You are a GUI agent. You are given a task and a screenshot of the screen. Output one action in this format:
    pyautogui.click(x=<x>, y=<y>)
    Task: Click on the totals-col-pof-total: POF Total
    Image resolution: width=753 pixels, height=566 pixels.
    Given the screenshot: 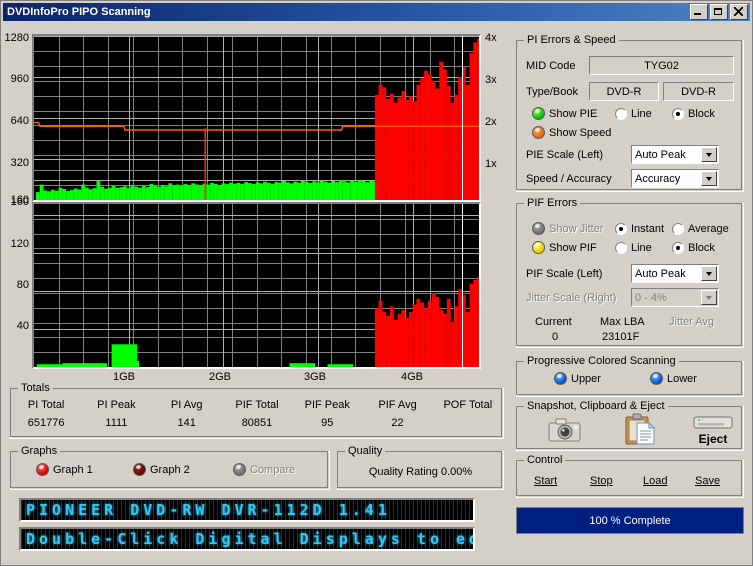 What is the action you would take?
    pyautogui.click(x=468, y=414)
    